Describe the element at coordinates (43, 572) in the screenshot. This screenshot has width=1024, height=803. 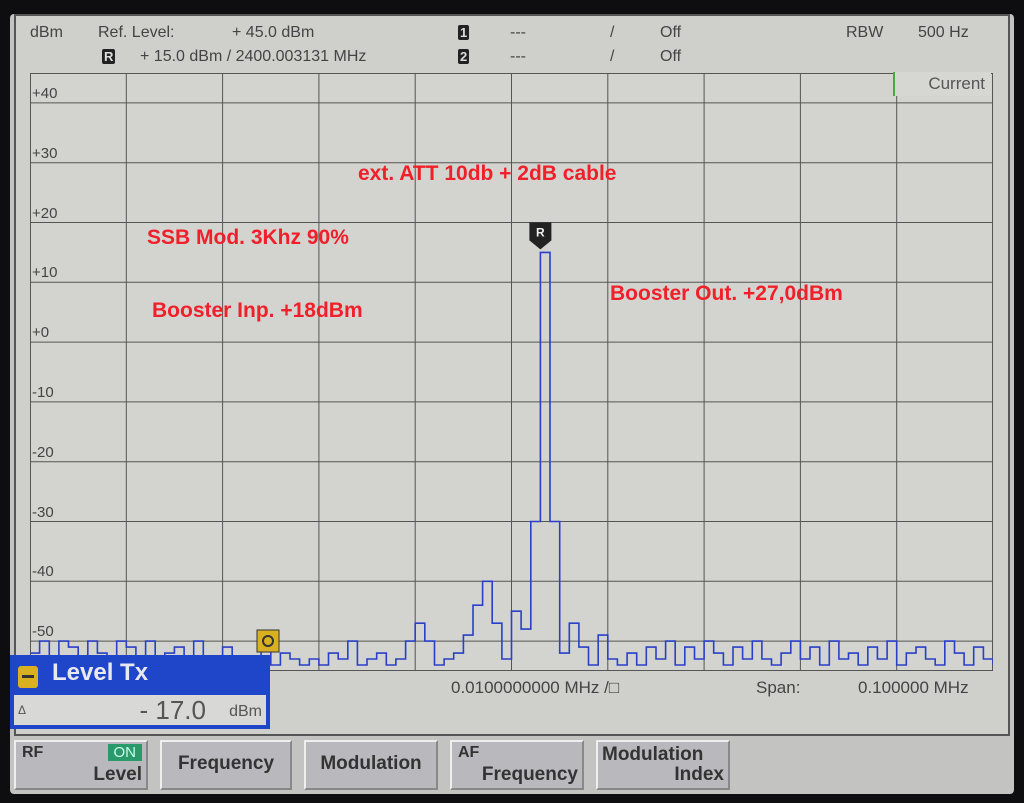
I see `y-tick-label: -40` at that location.